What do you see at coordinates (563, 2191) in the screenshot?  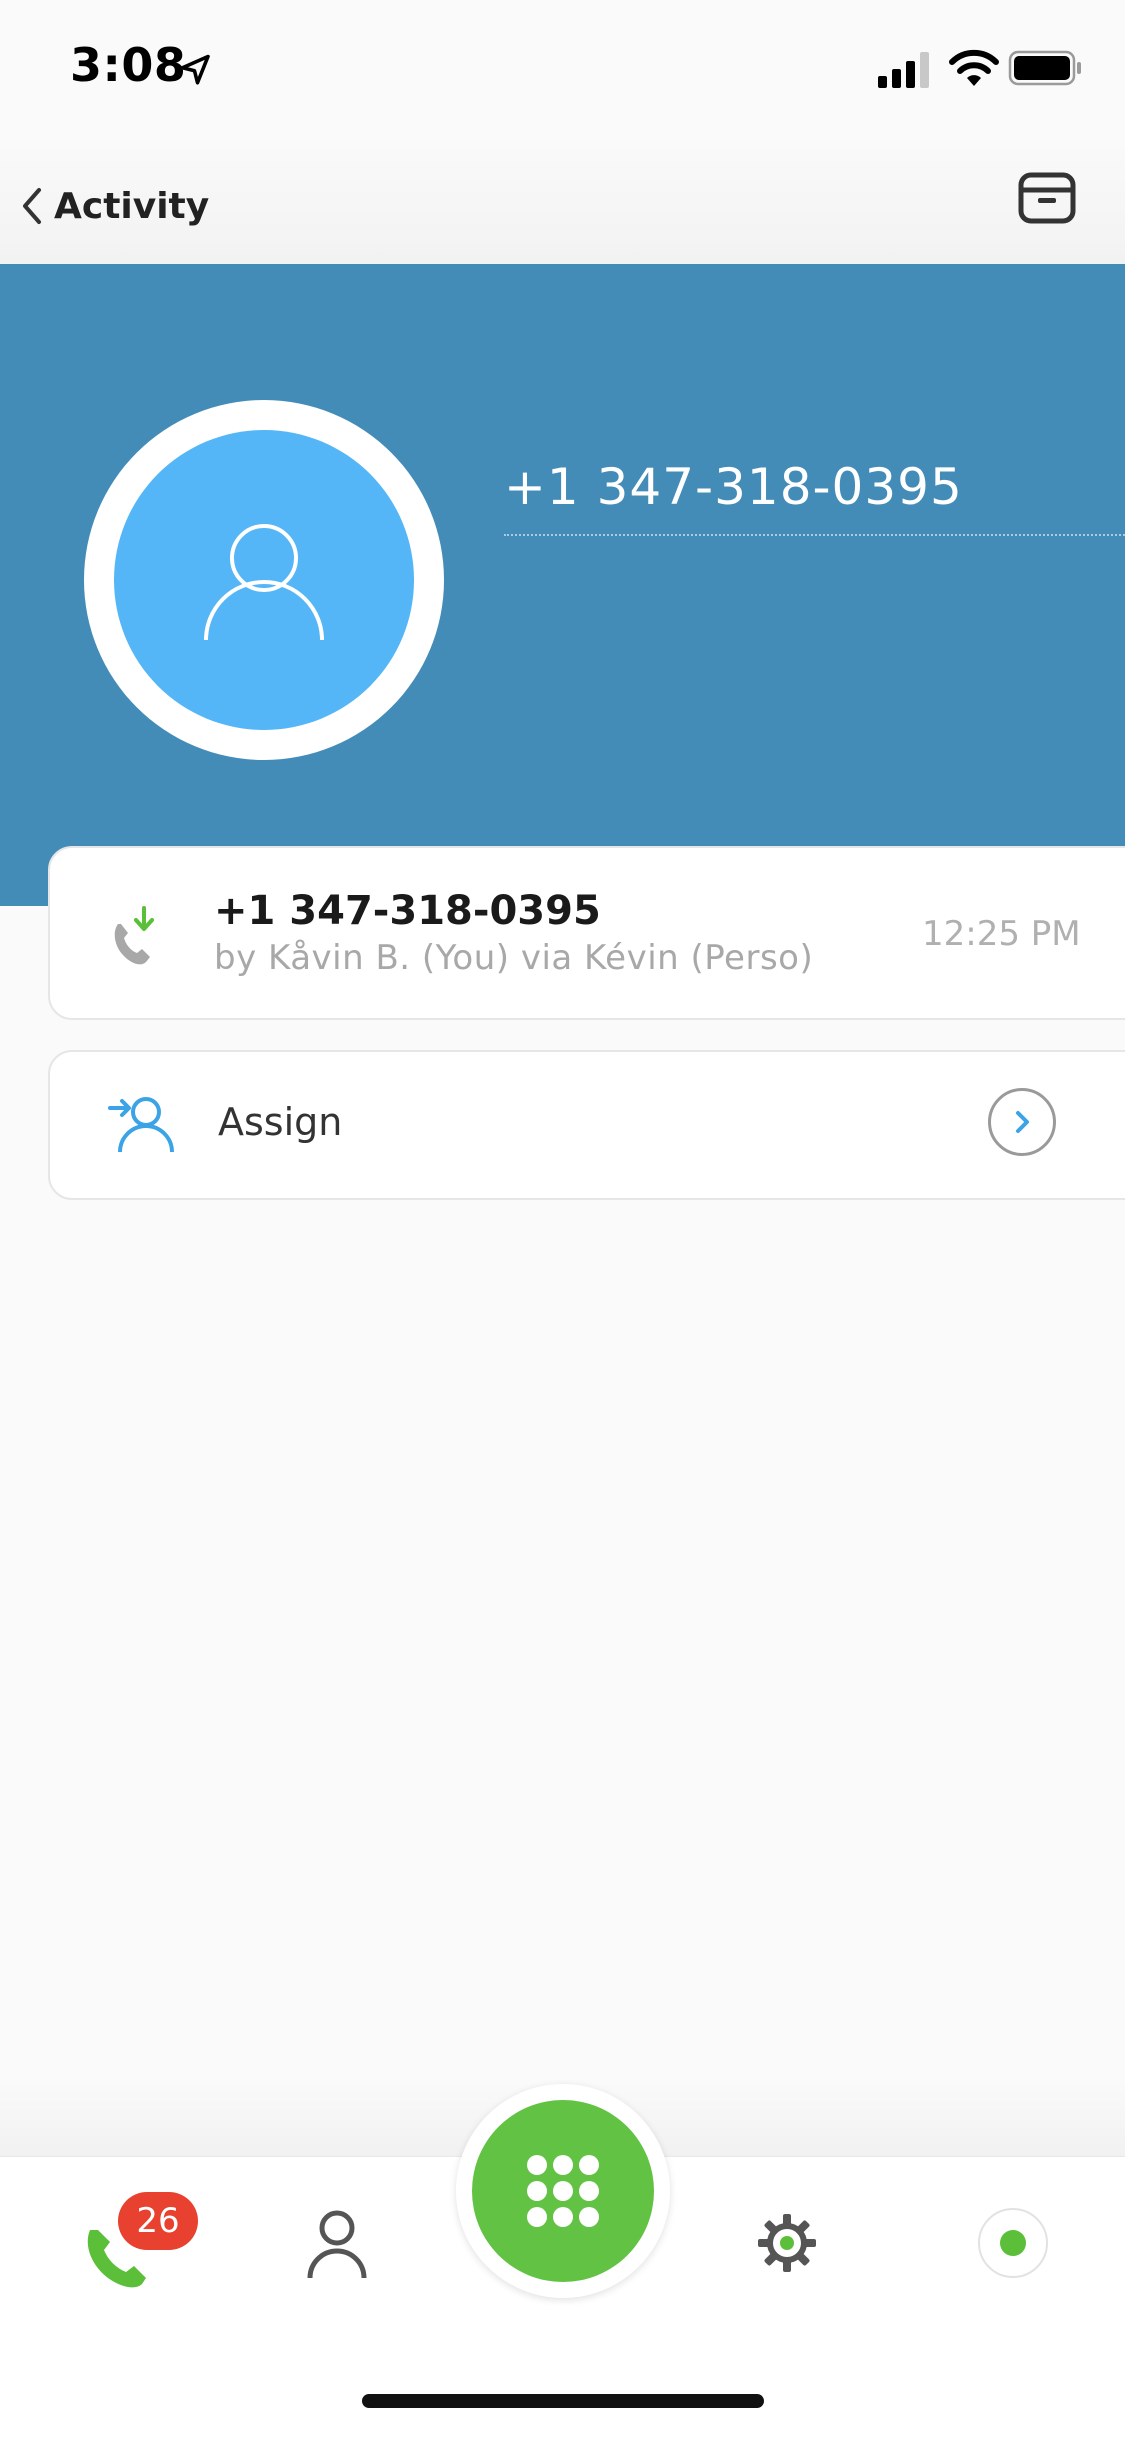 I see `dialpad-icon` at bounding box center [563, 2191].